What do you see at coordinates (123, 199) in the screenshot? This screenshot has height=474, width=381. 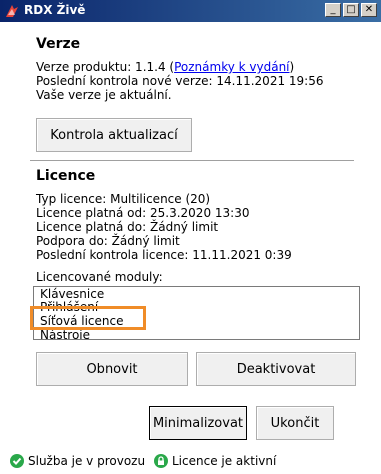 I see `license-type: Typ licence: Multilicence (20)` at bounding box center [123, 199].